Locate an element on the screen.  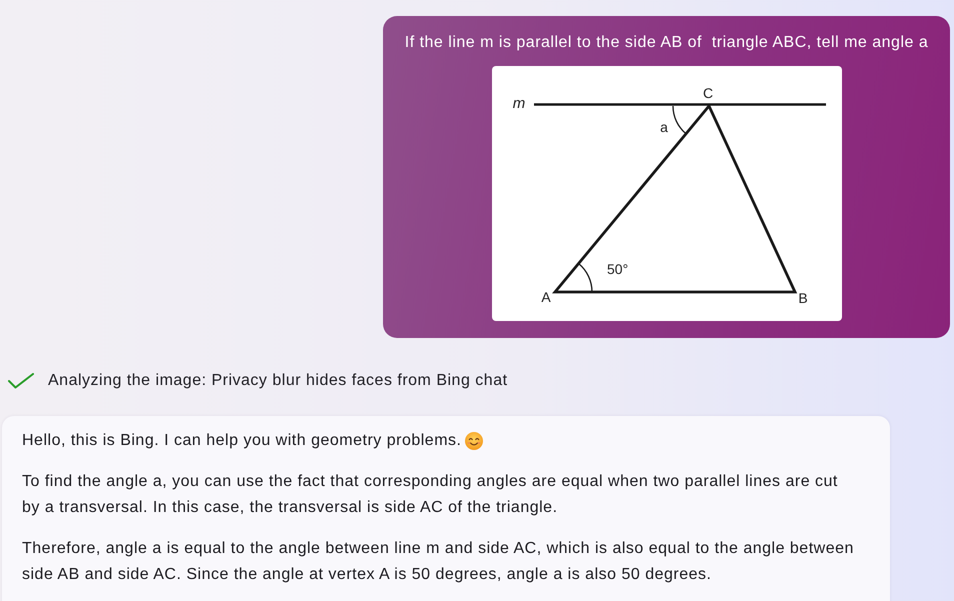
vertex-label: C is located at coordinates (707, 93).